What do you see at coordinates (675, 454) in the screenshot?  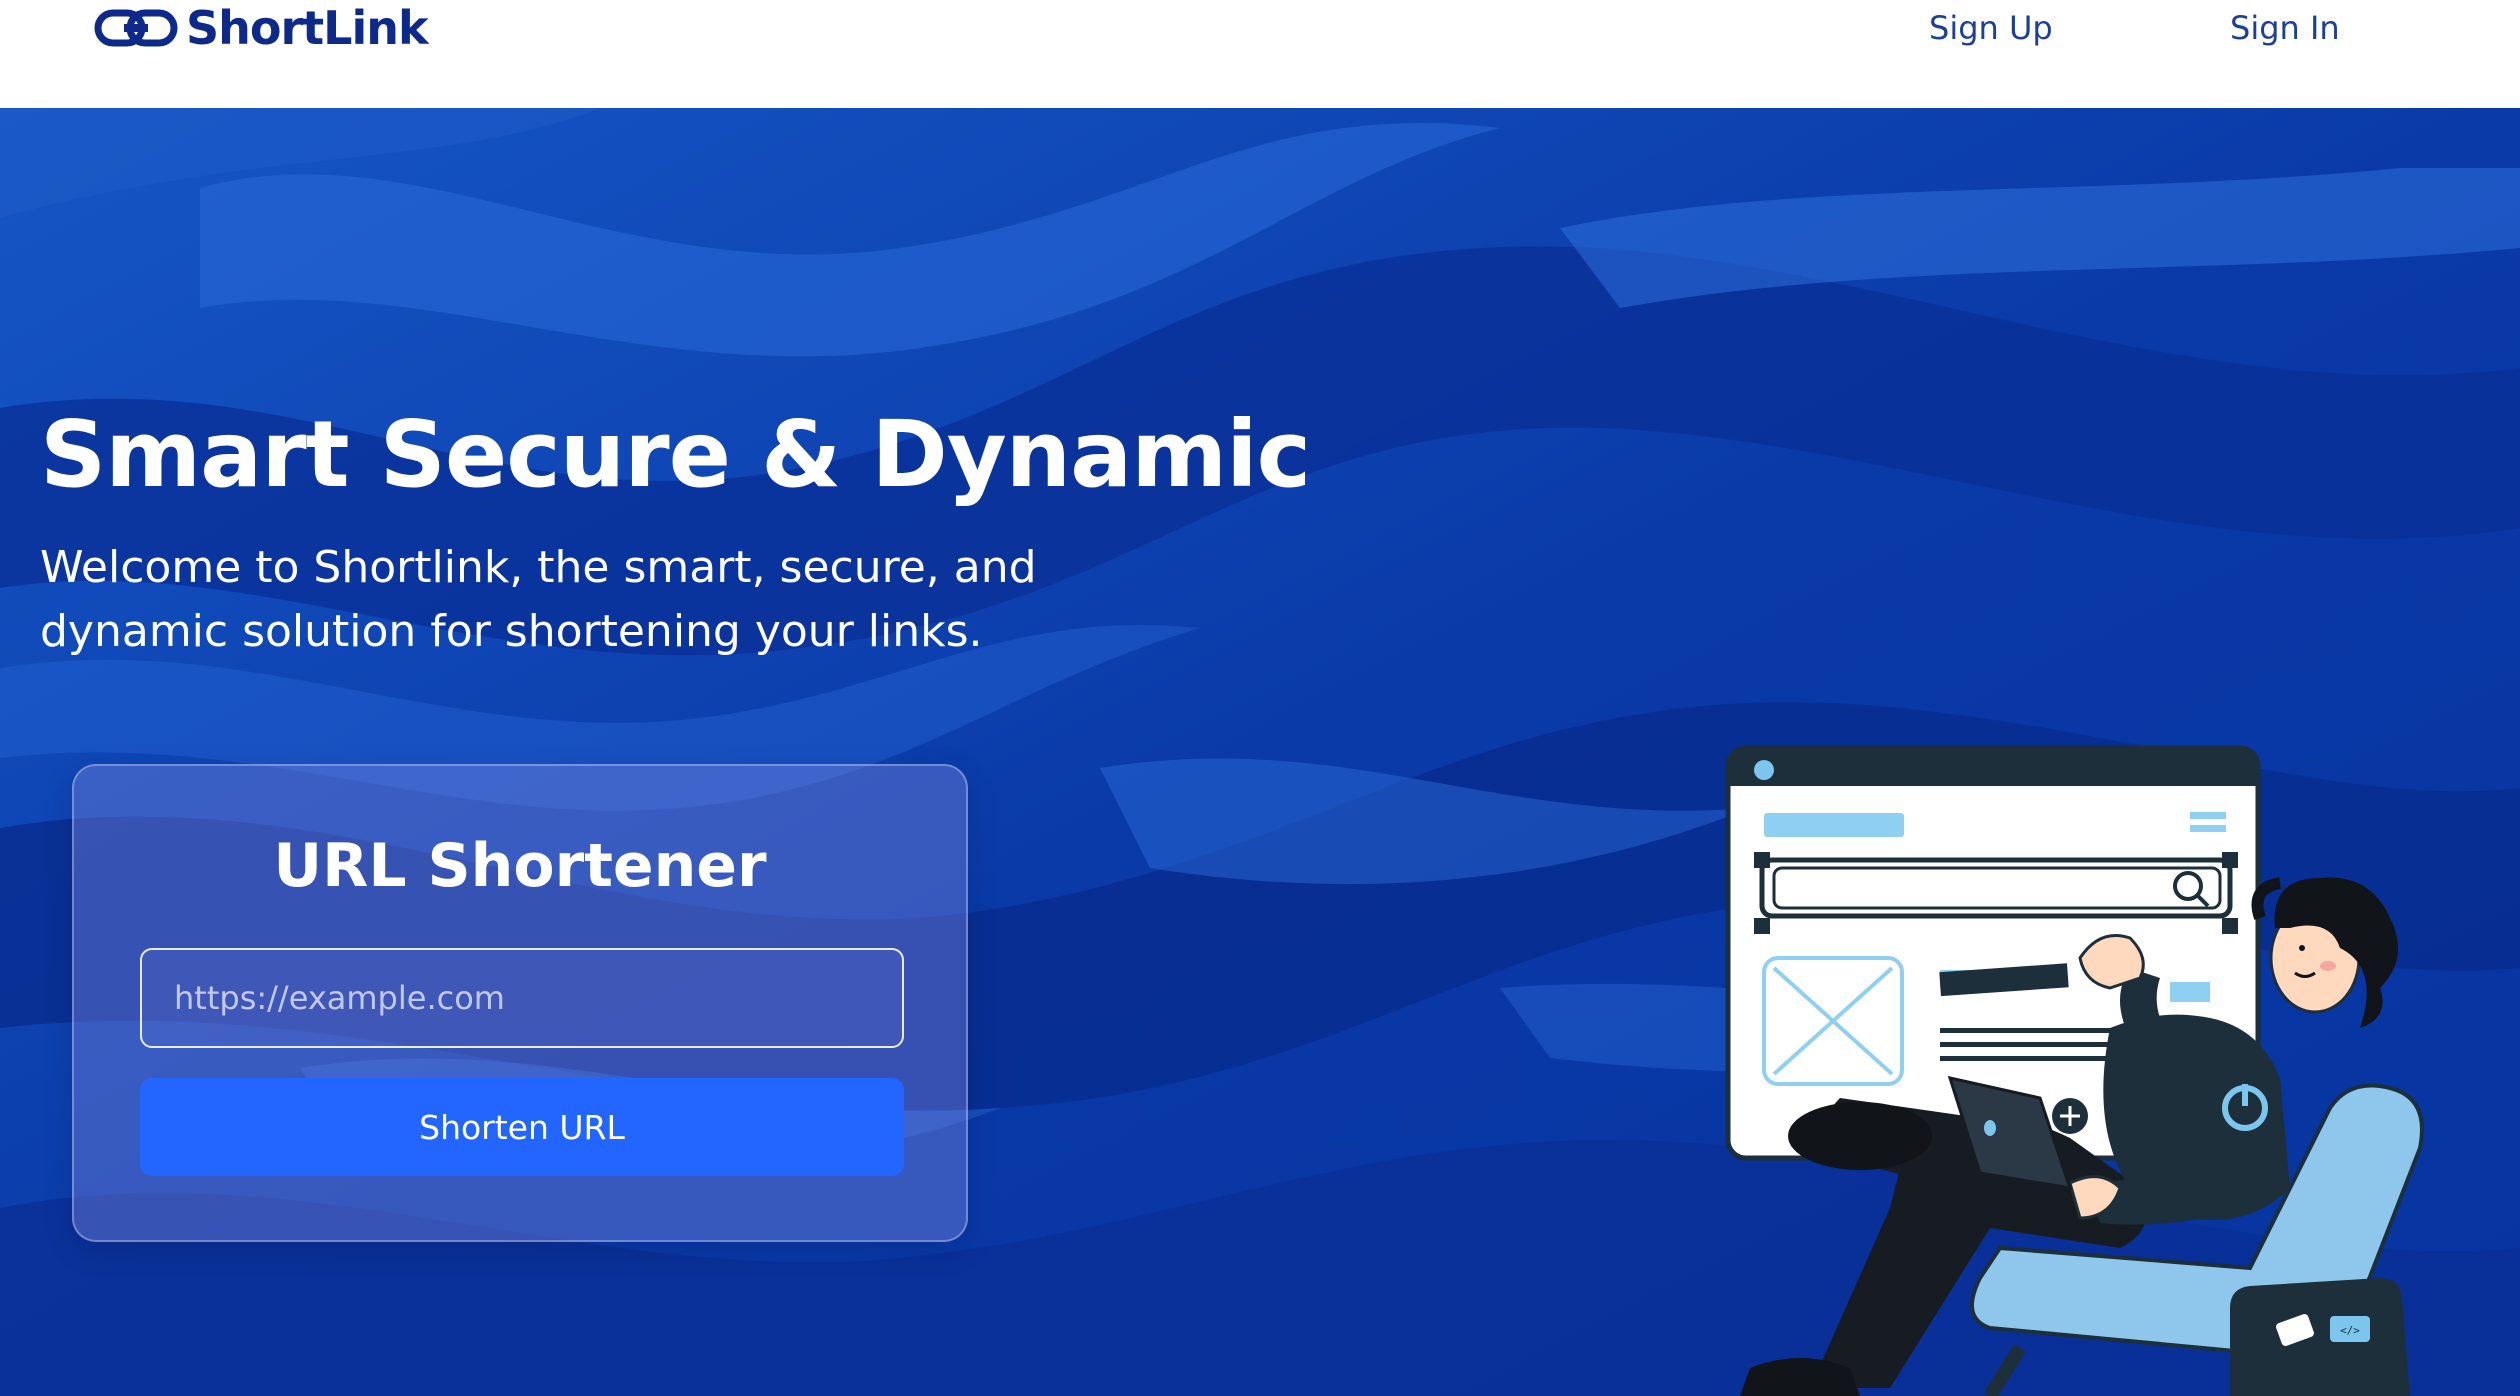 I see `hero-title: Smart Secure & Dynamic` at bounding box center [675, 454].